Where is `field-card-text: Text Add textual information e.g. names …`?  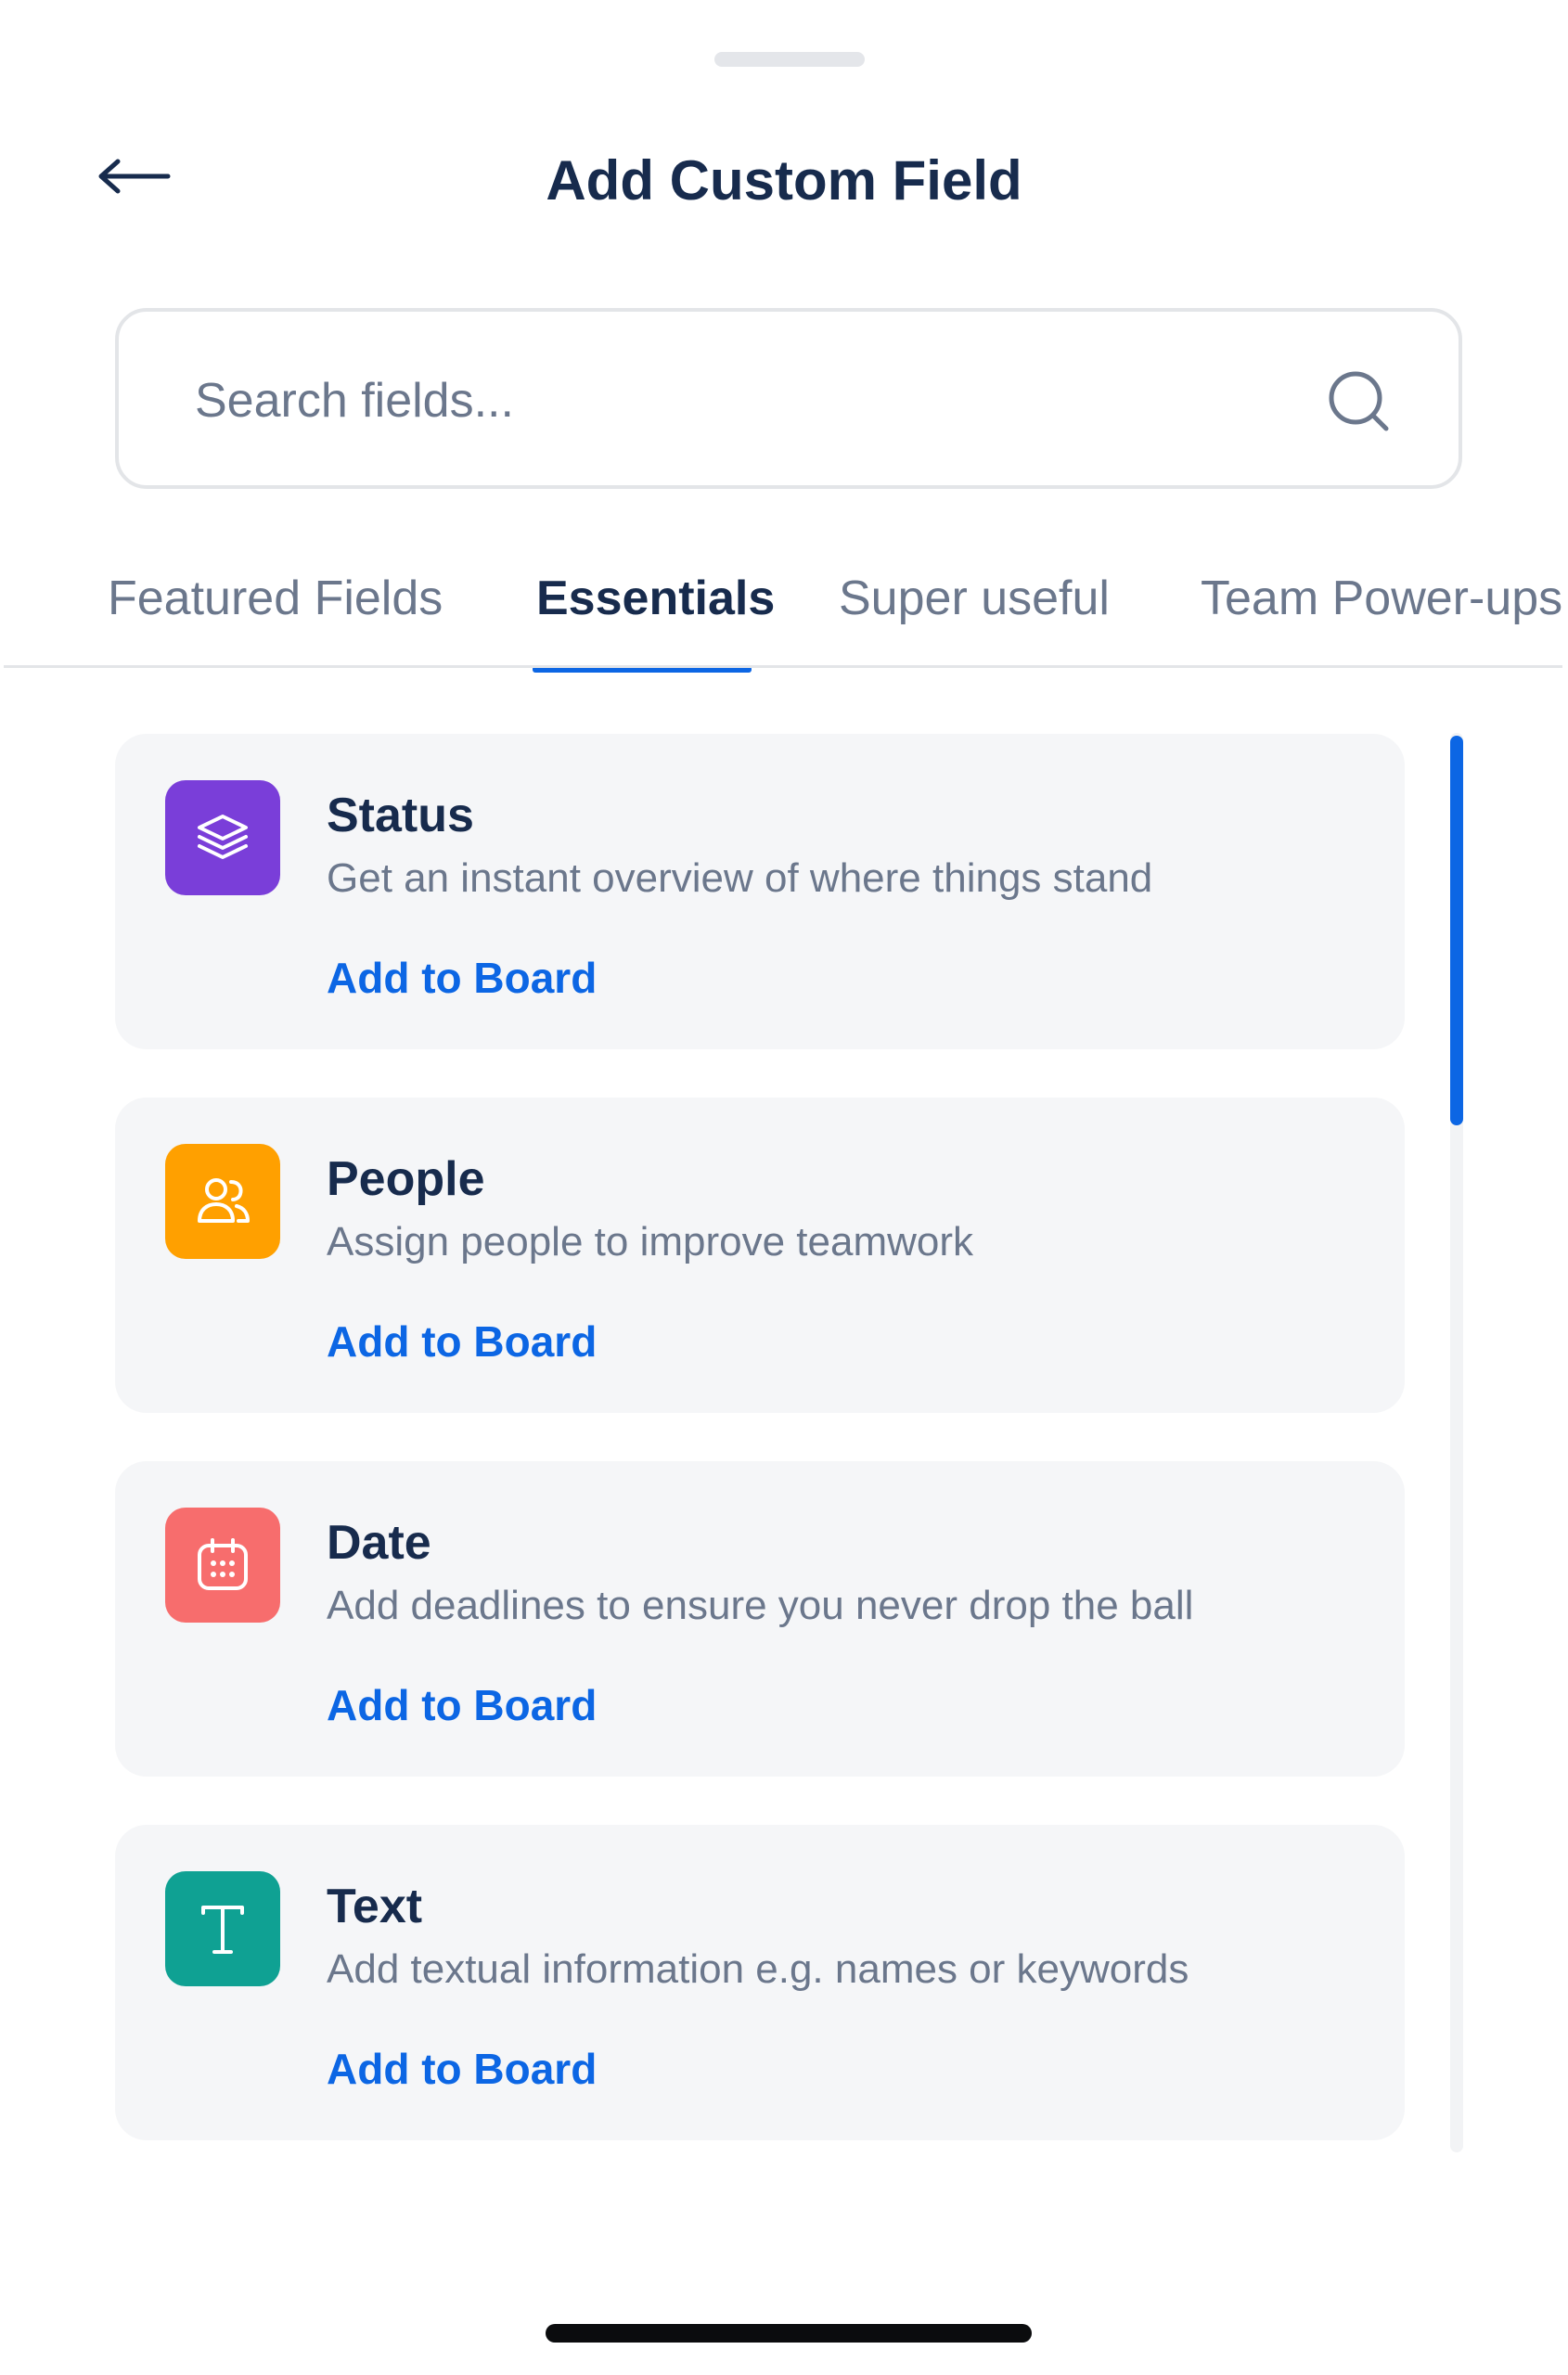 field-card-text: Text Add textual information e.g. names … is located at coordinates (760, 1983).